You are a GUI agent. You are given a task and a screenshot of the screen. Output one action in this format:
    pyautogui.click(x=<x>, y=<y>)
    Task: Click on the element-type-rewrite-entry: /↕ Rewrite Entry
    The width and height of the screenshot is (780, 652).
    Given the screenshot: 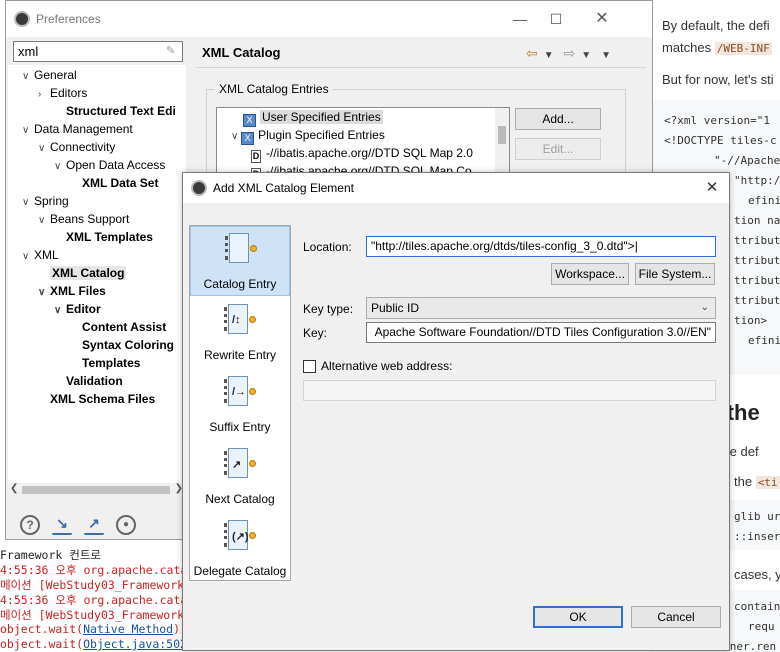 What is the action you would take?
    pyautogui.click(x=240, y=333)
    